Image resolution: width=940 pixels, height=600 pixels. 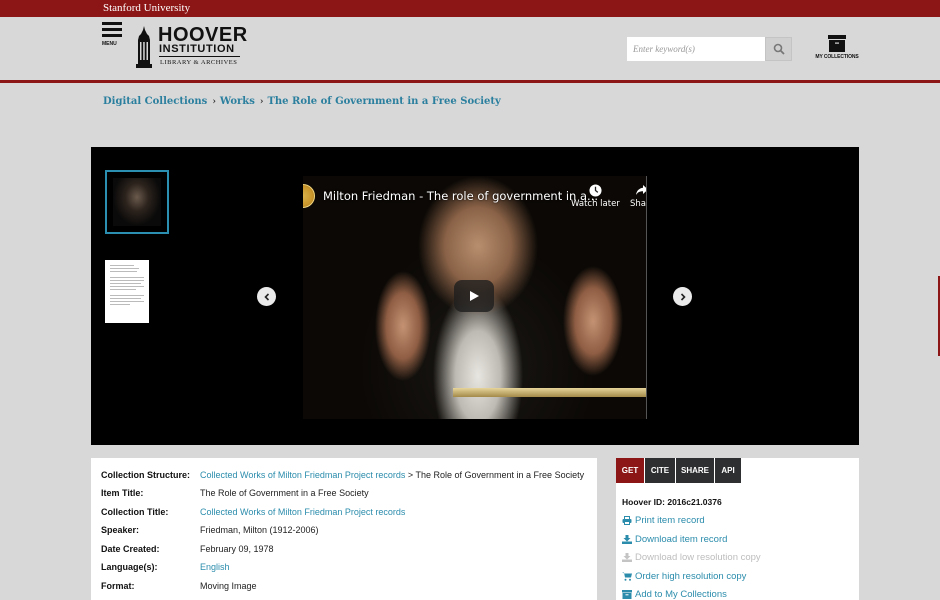 What do you see at coordinates (118, 586) in the screenshot?
I see `detail-key: Format:` at bounding box center [118, 586].